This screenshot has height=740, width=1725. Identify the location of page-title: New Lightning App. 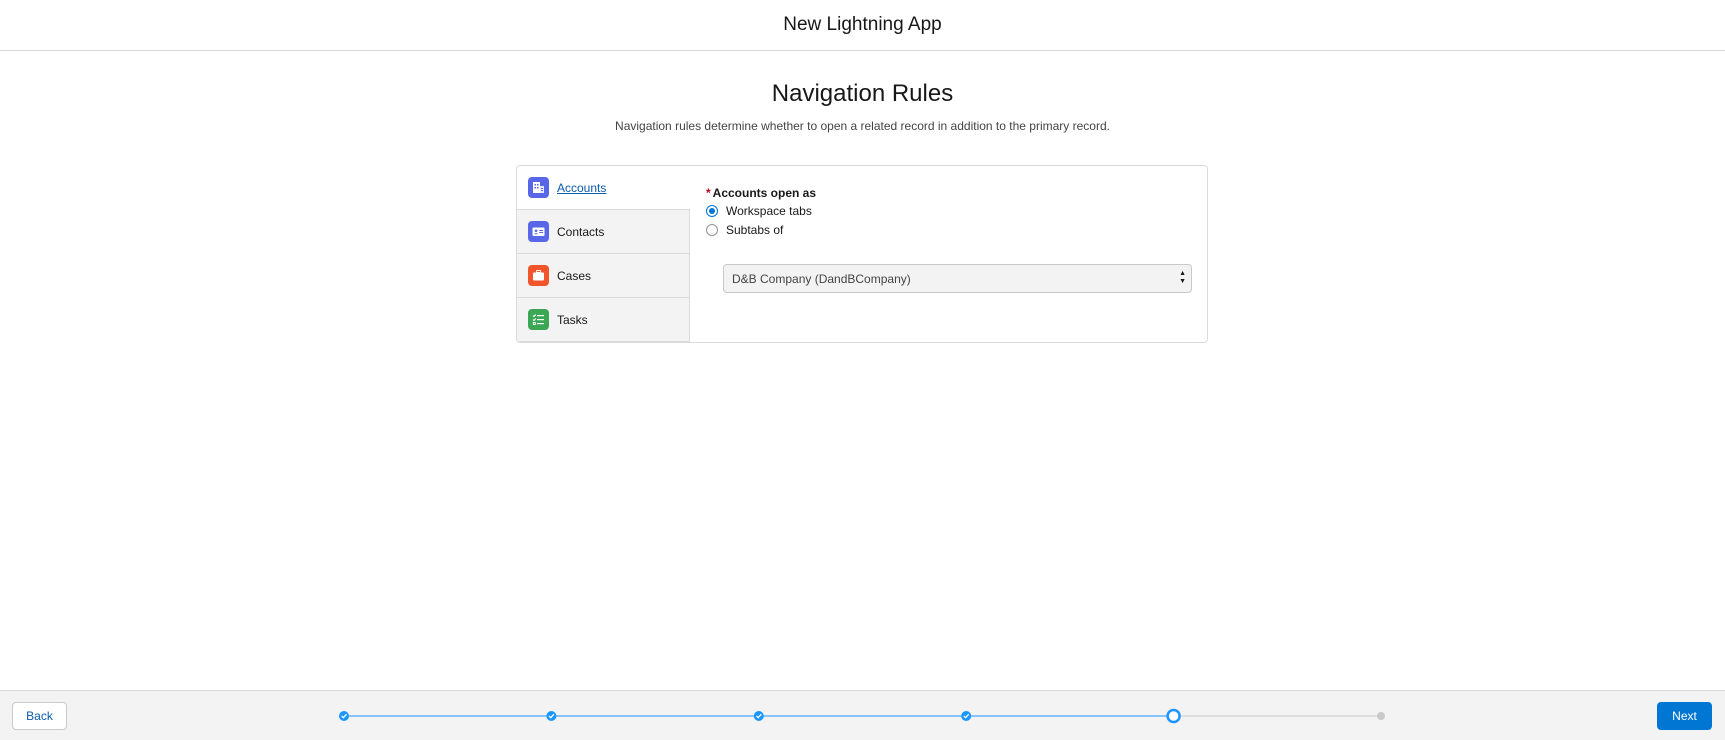
(862, 24).